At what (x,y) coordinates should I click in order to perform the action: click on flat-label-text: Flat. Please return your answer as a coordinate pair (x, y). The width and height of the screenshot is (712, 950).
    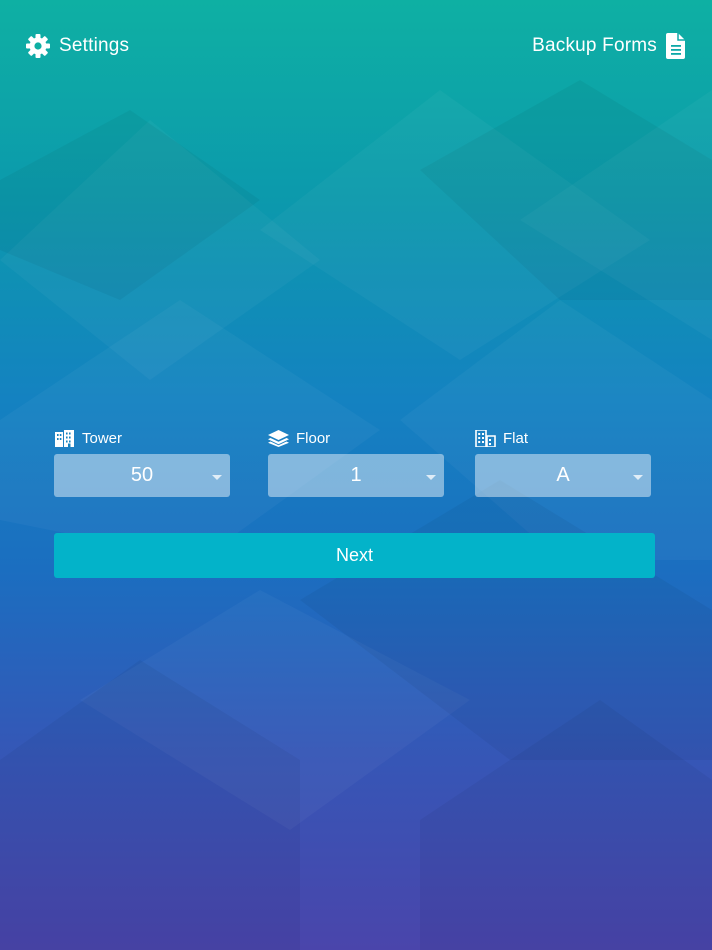
    Looking at the image, I should click on (516, 438).